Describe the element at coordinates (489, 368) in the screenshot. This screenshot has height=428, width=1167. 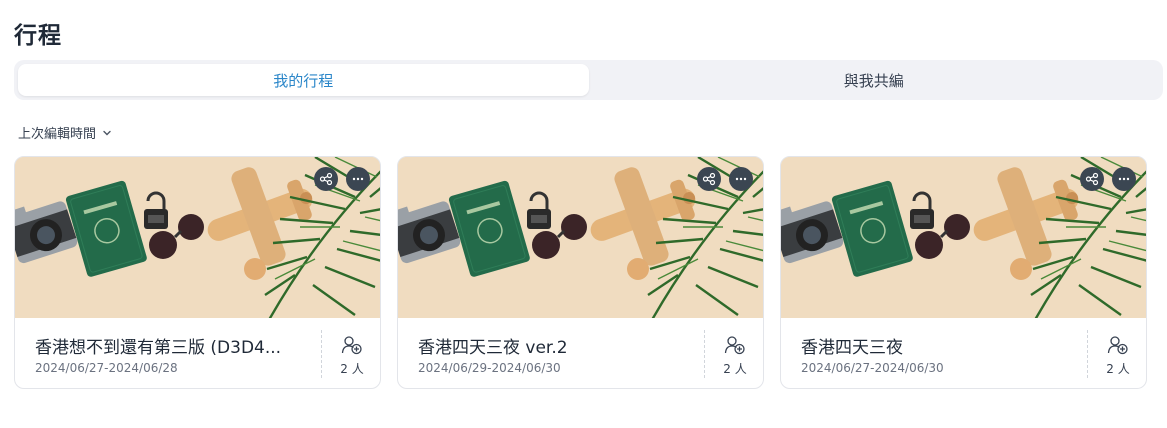
I see `trip-dates: 2024/06/29-2024/06/30` at that location.